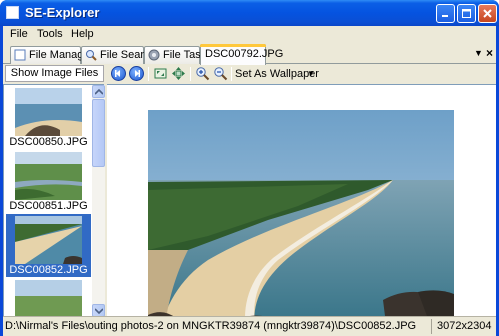  I want to click on show-image-files-button: Show Image Files, so click(54, 73).